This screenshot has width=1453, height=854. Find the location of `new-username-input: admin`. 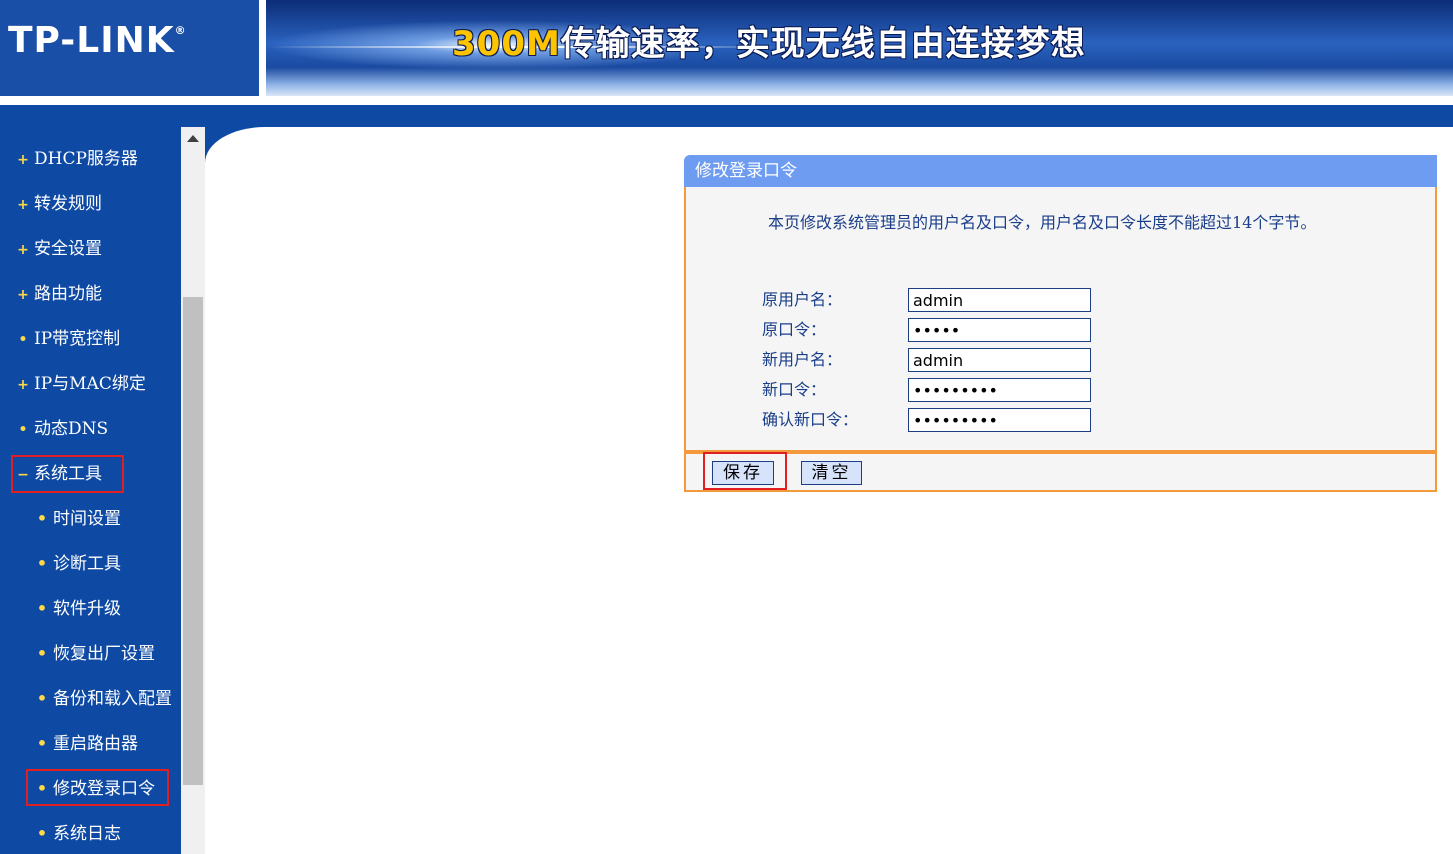

new-username-input: admin is located at coordinates (999, 360).